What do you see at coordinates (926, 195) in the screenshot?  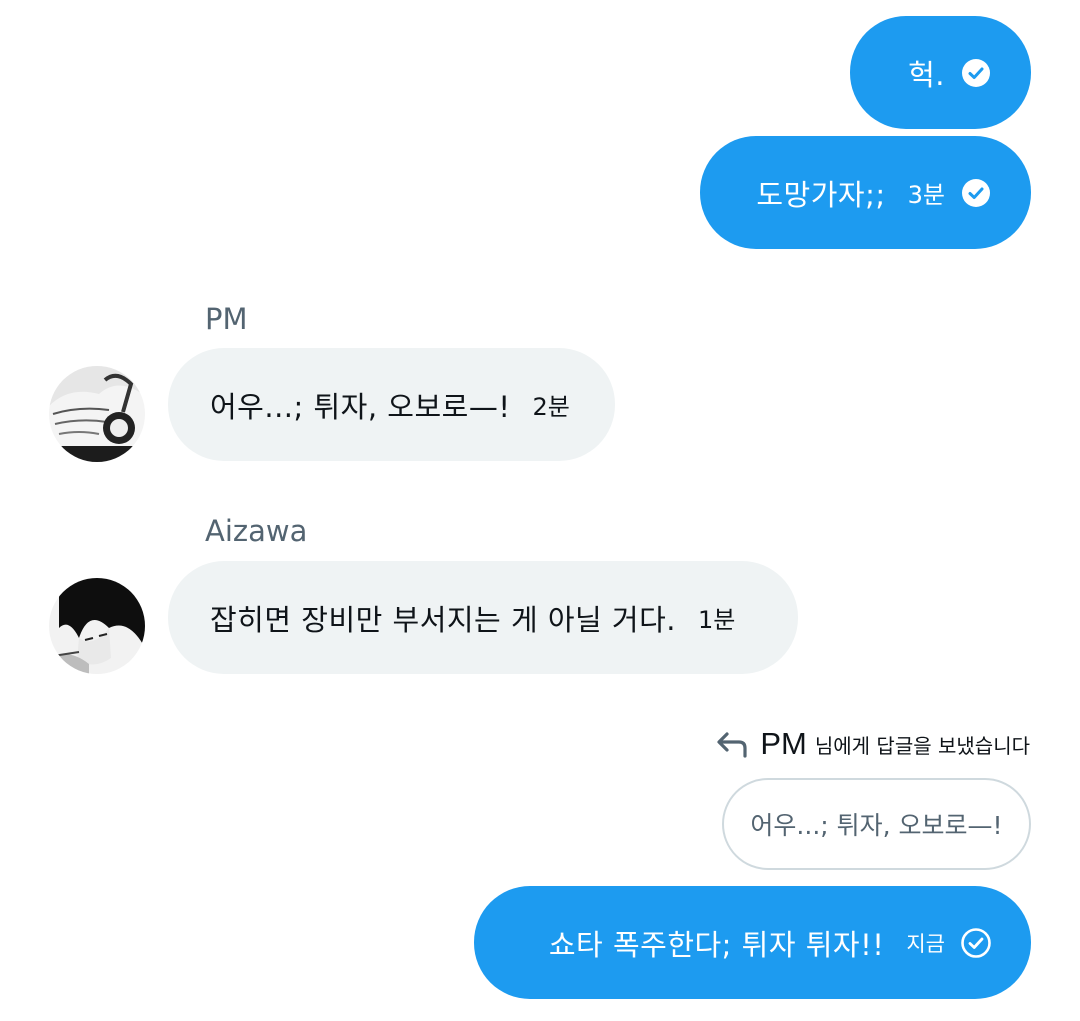 I see `message-timestamp: 3분` at bounding box center [926, 195].